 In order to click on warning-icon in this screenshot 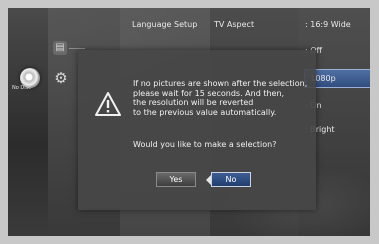, I will do `click(108, 104)`.